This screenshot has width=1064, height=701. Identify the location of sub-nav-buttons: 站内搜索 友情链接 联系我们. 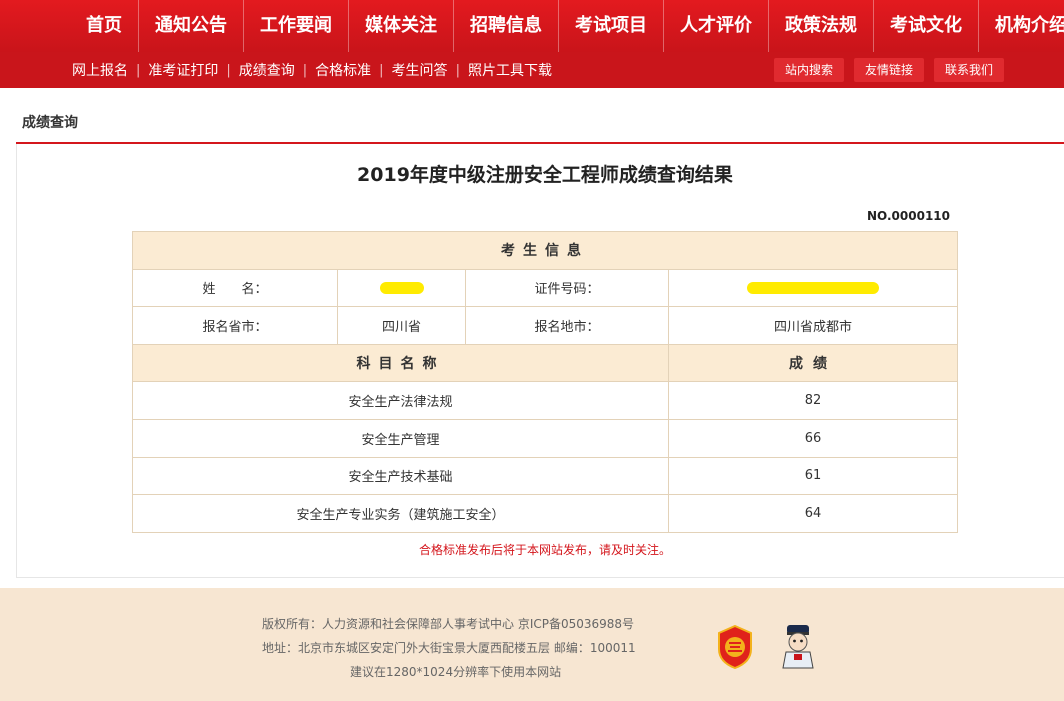
(888, 70).